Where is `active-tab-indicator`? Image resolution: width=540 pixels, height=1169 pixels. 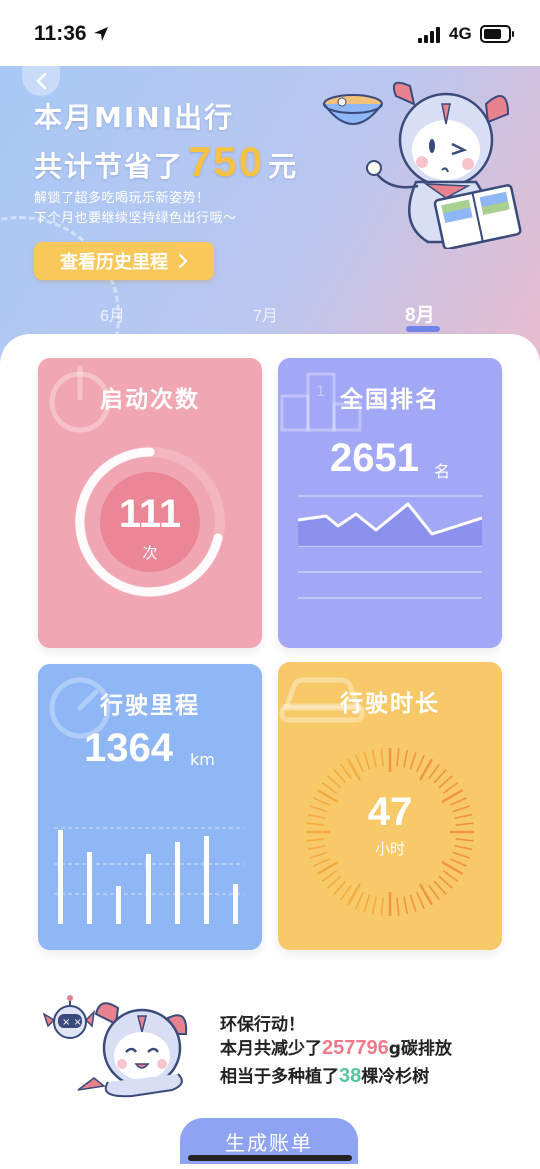 active-tab-indicator is located at coordinates (423, 329).